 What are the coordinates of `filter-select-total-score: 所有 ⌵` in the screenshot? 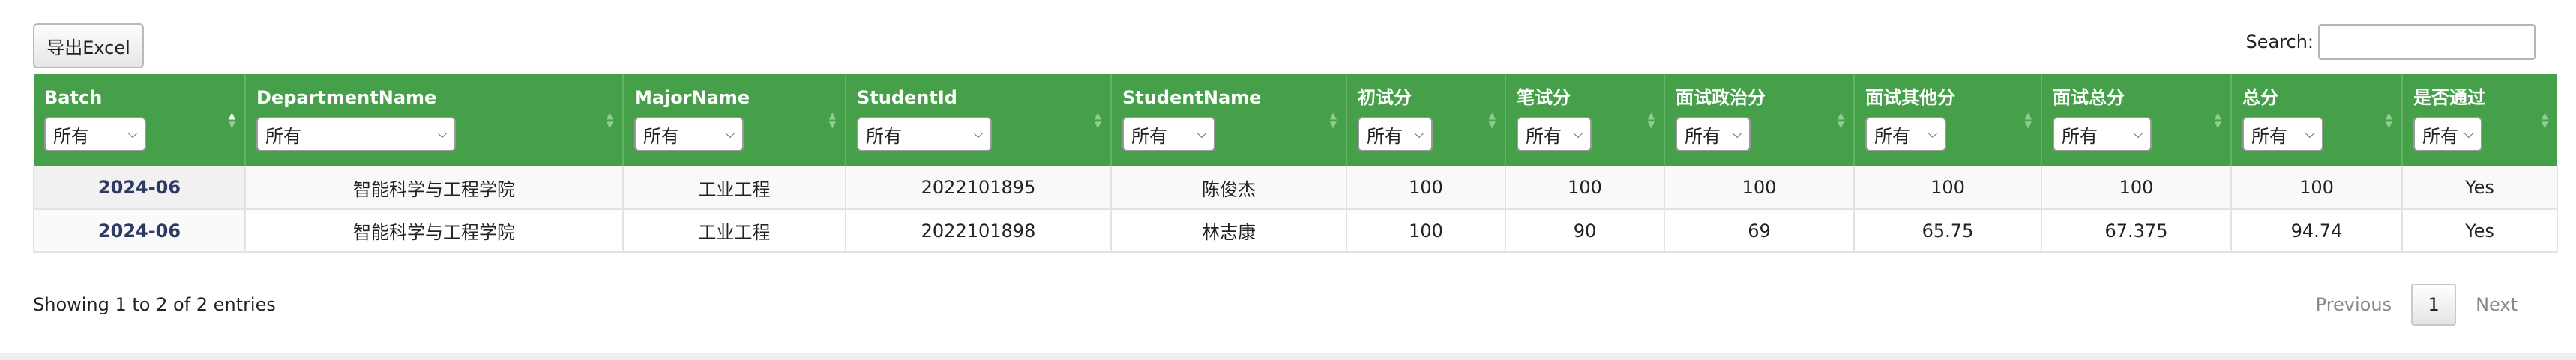 It's located at (2283, 134).